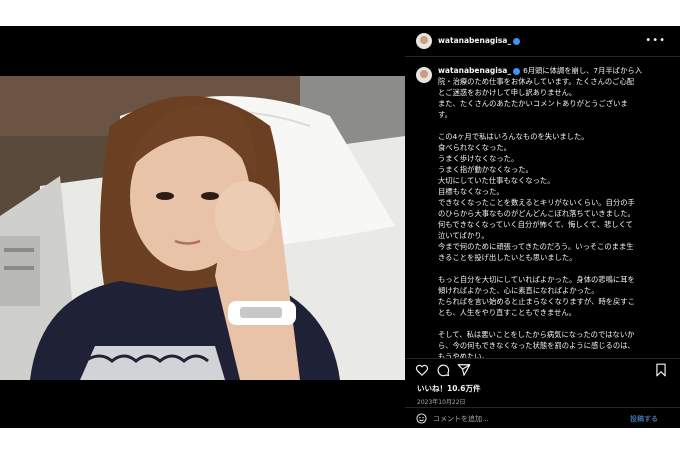 This screenshot has height=453, width=680. I want to click on caption-line: また、たくさんのあたたかいコメントありがとうございま, so click(533, 103).